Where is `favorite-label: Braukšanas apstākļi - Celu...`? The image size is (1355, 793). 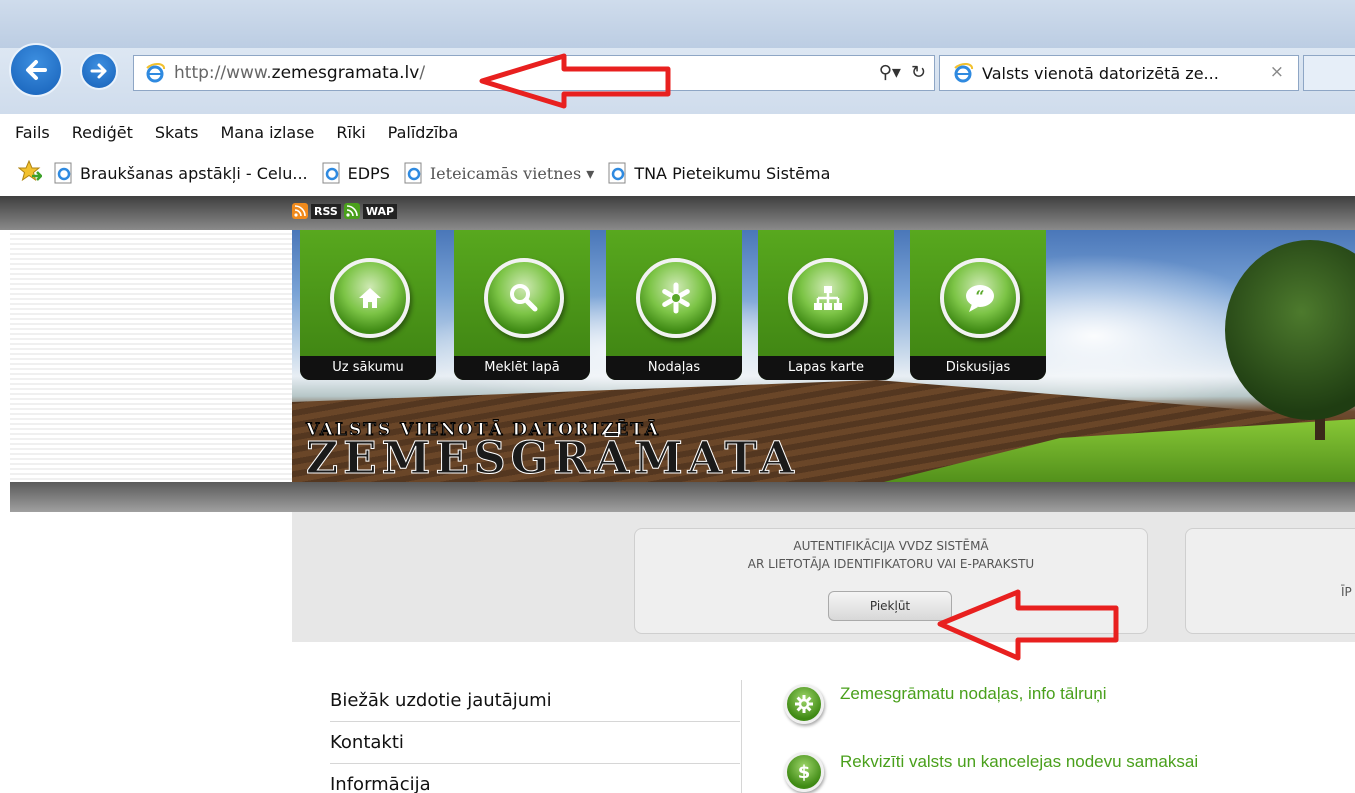 favorite-label: Braukšanas apstākļi - Celu... is located at coordinates (194, 173).